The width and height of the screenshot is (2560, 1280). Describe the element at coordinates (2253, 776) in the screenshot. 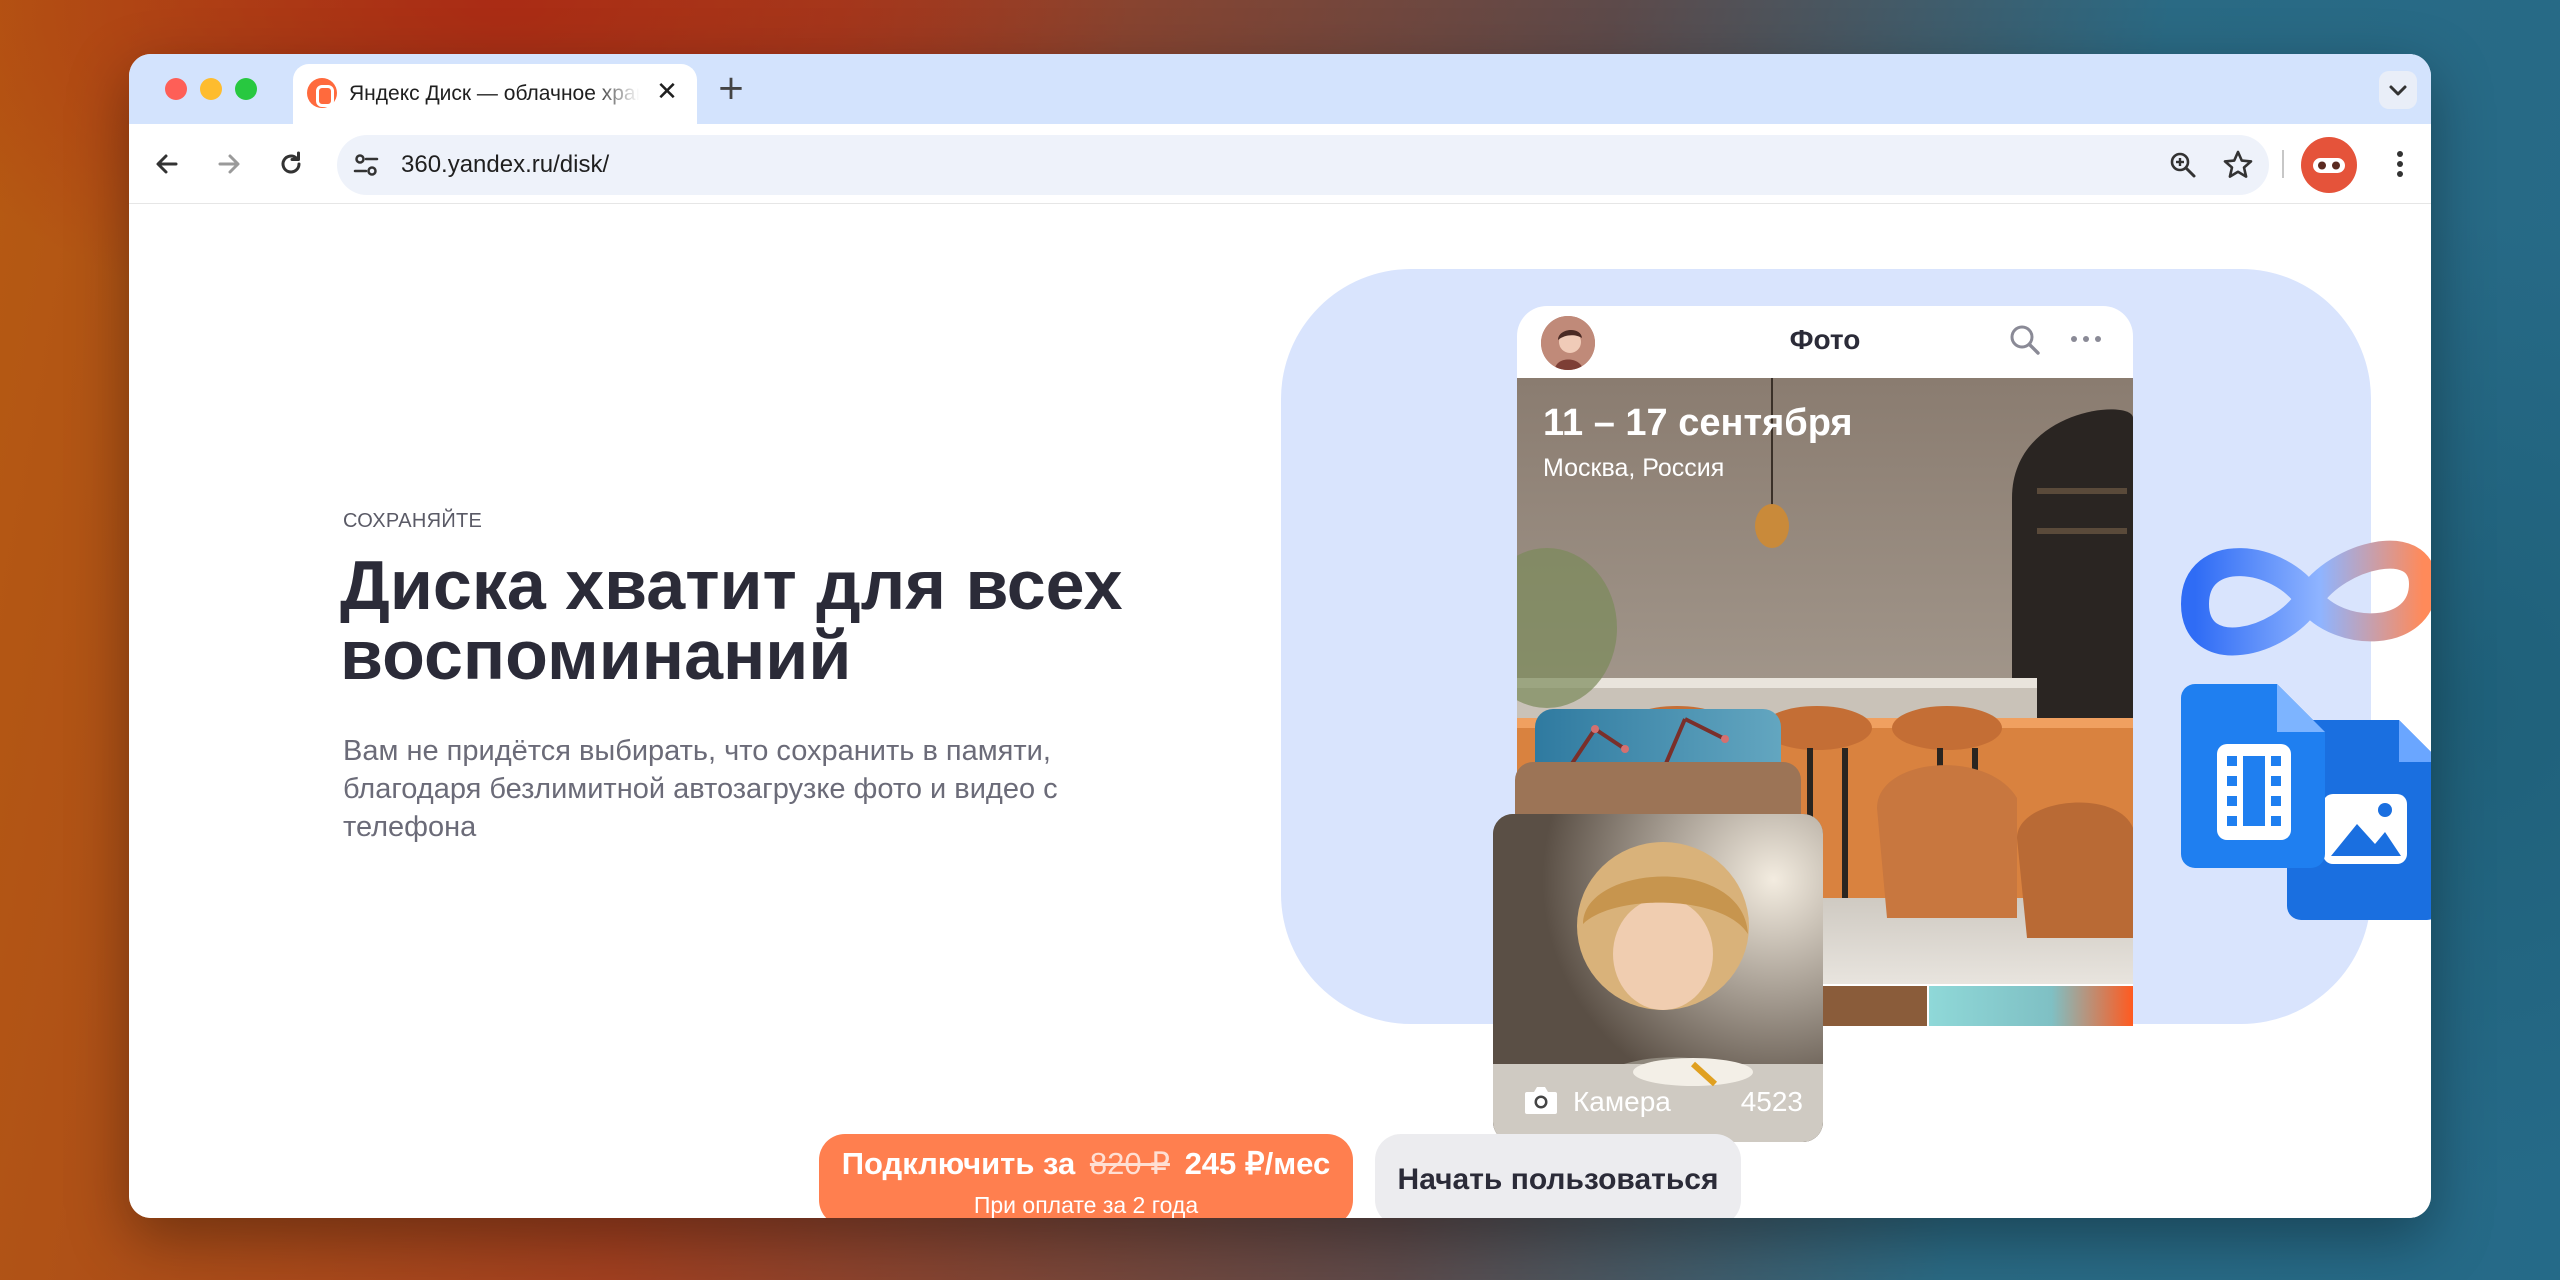

I see `video-file-icon` at that location.